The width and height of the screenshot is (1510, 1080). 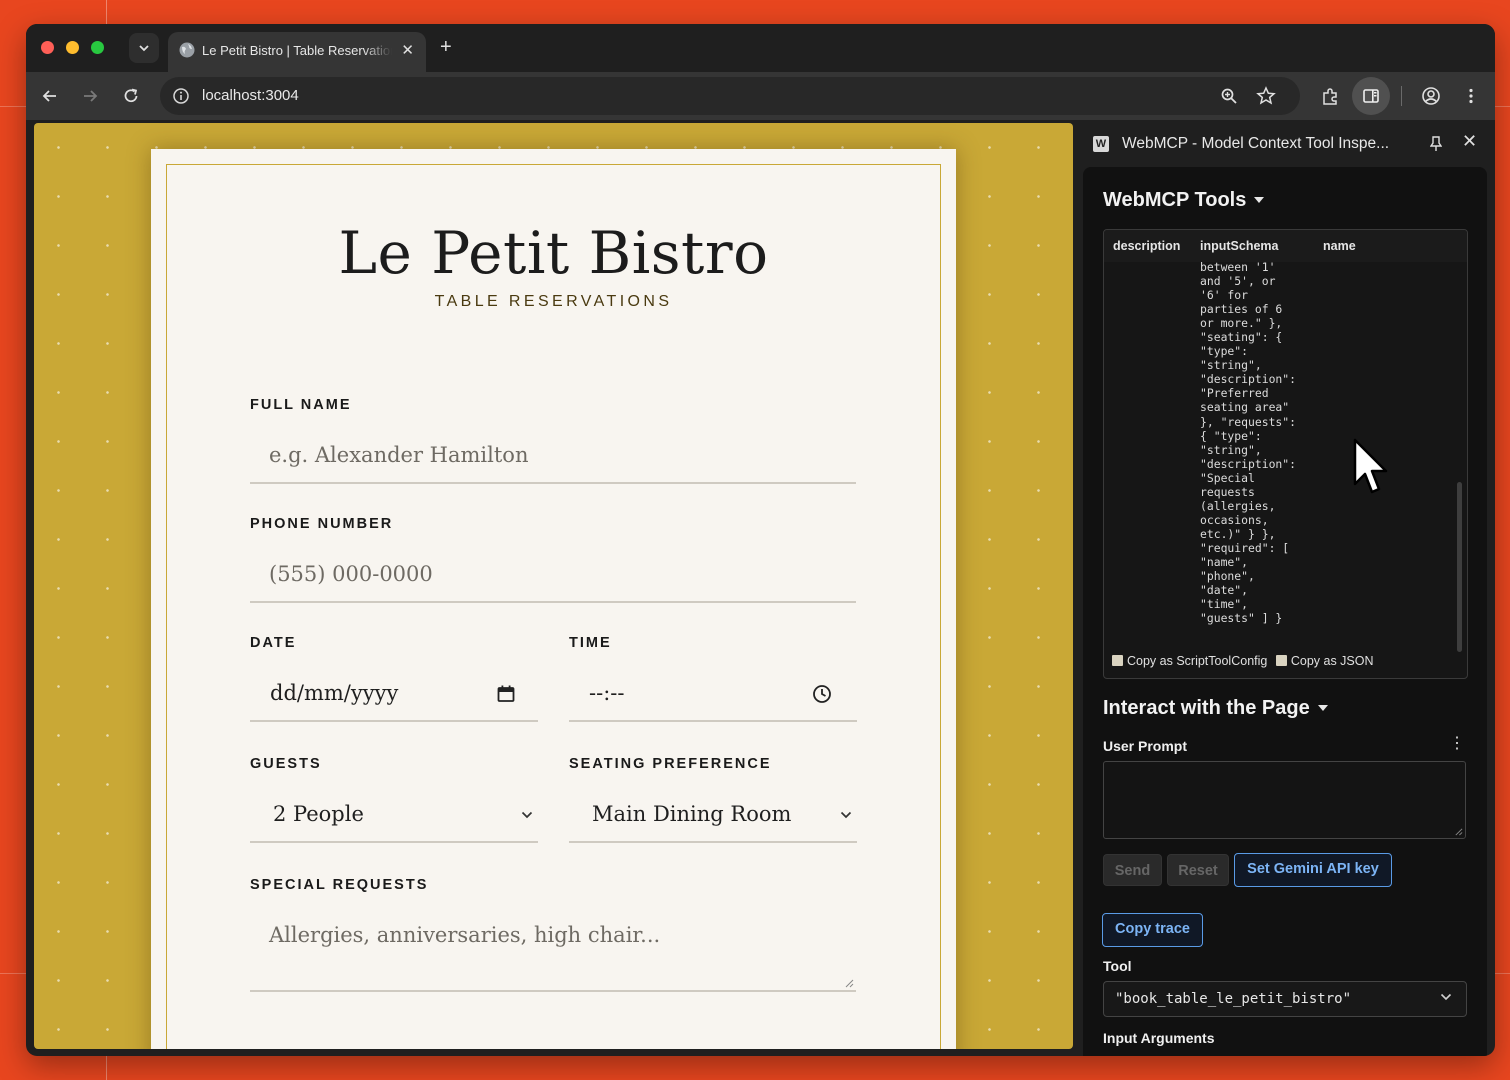 I want to click on extensions-icon, so click(x=1330, y=96).